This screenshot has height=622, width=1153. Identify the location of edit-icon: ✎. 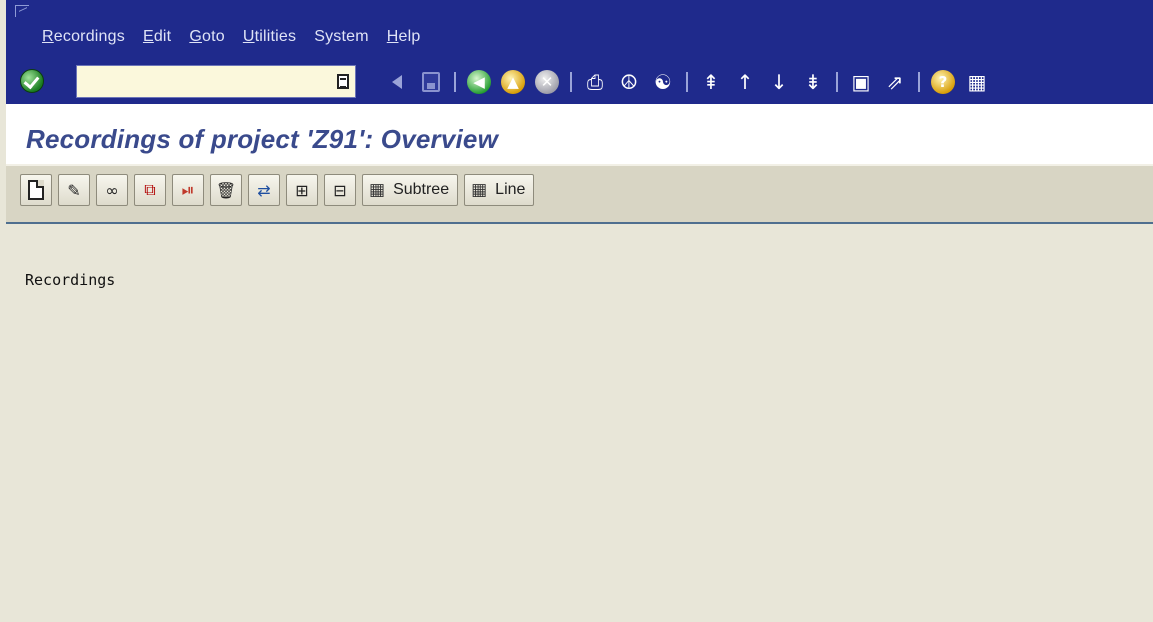
(74, 190).